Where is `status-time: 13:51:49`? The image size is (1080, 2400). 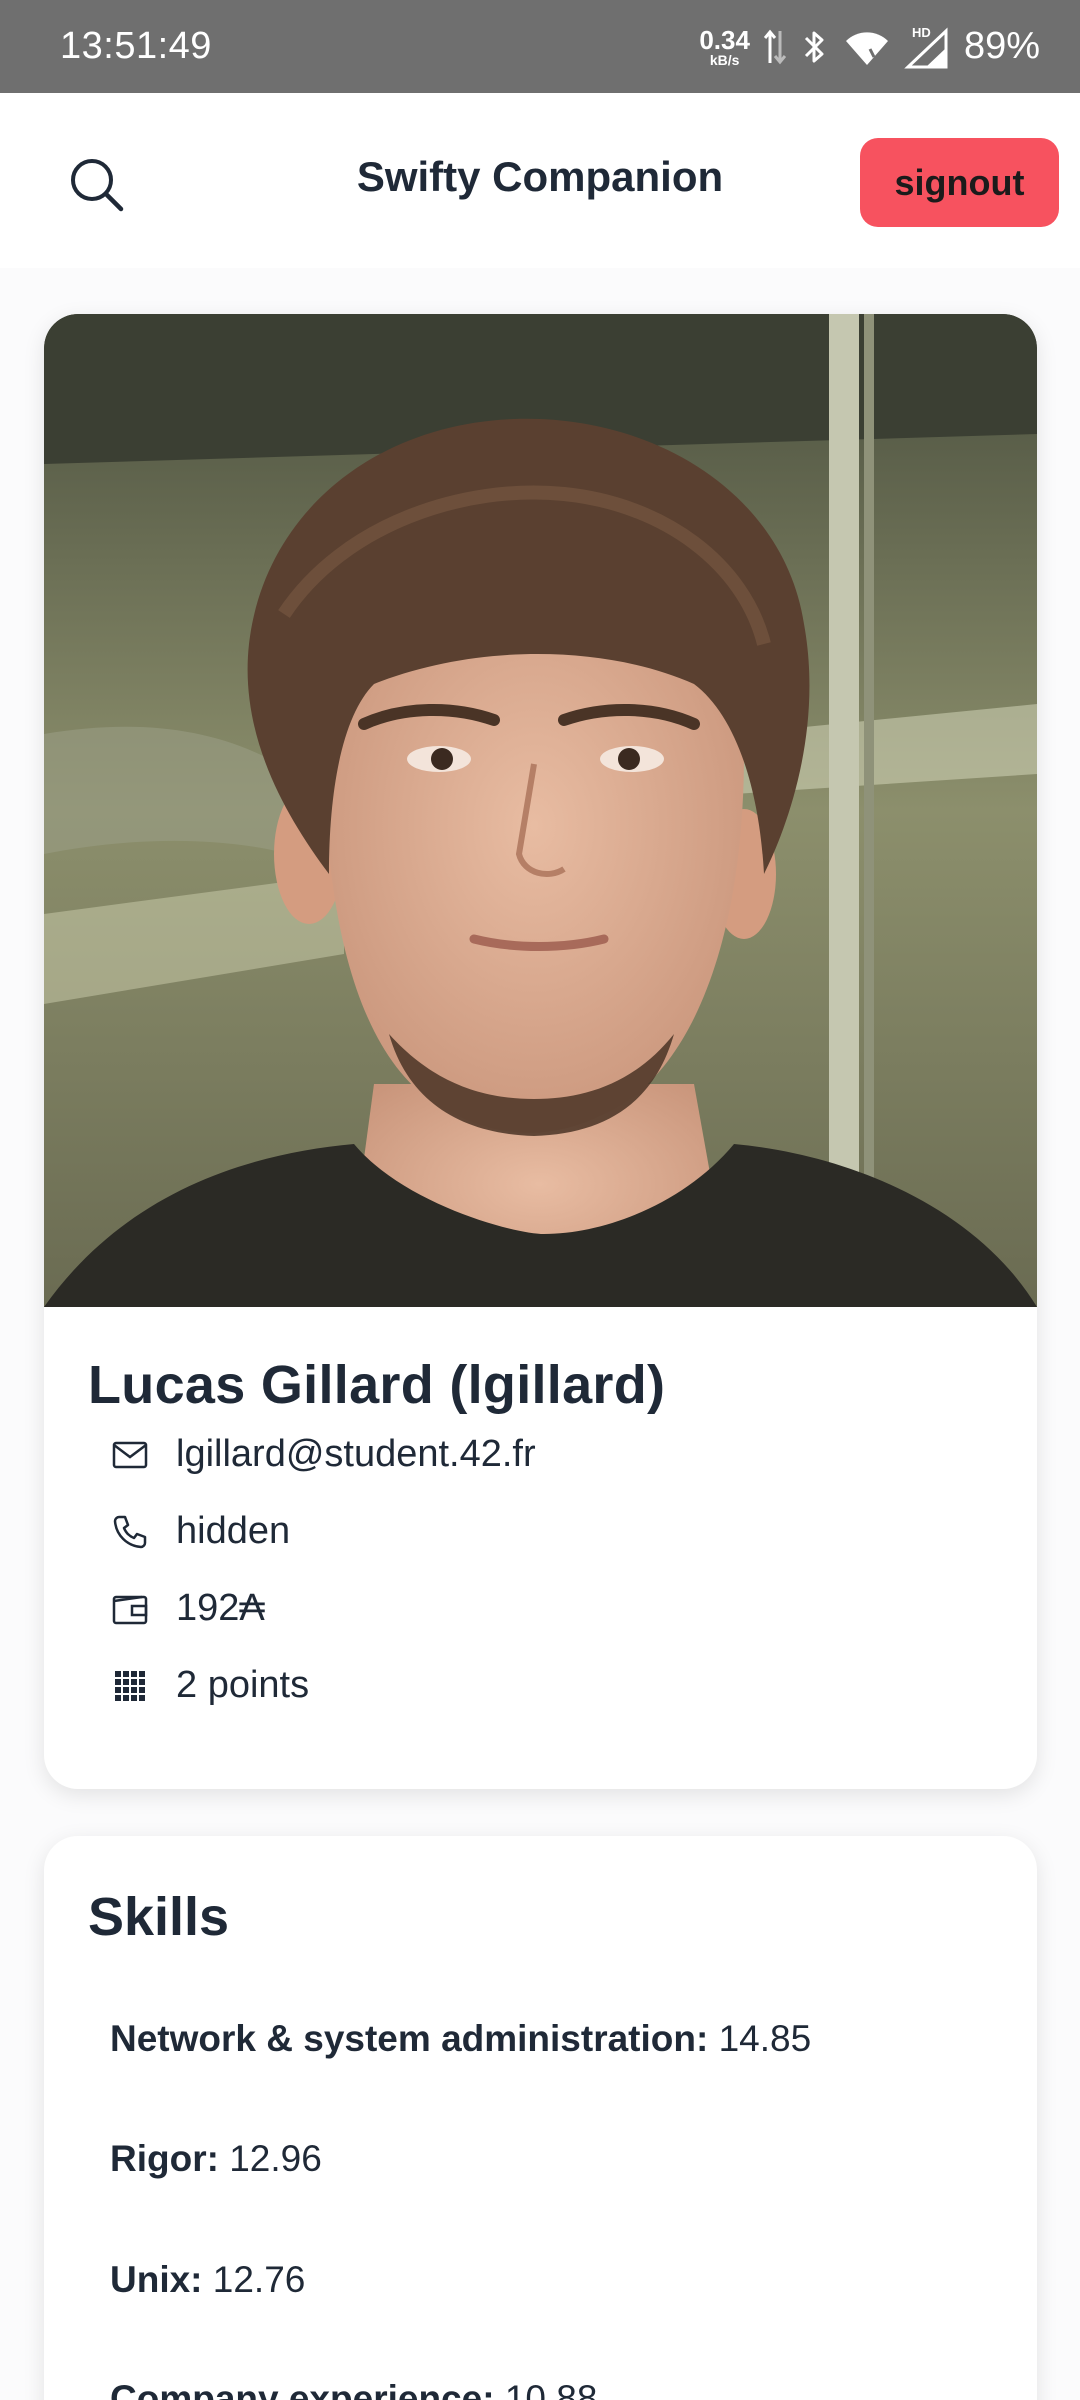 status-time: 13:51:49 is located at coordinates (136, 46).